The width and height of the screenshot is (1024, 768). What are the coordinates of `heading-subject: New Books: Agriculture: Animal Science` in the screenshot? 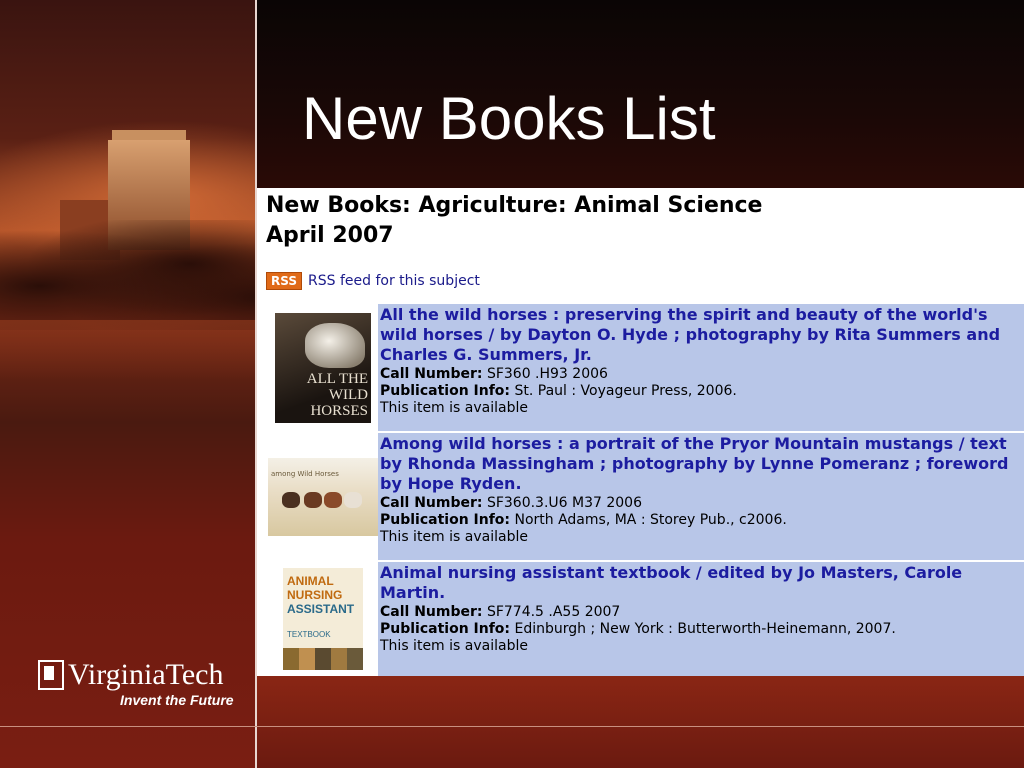 It's located at (514, 205).